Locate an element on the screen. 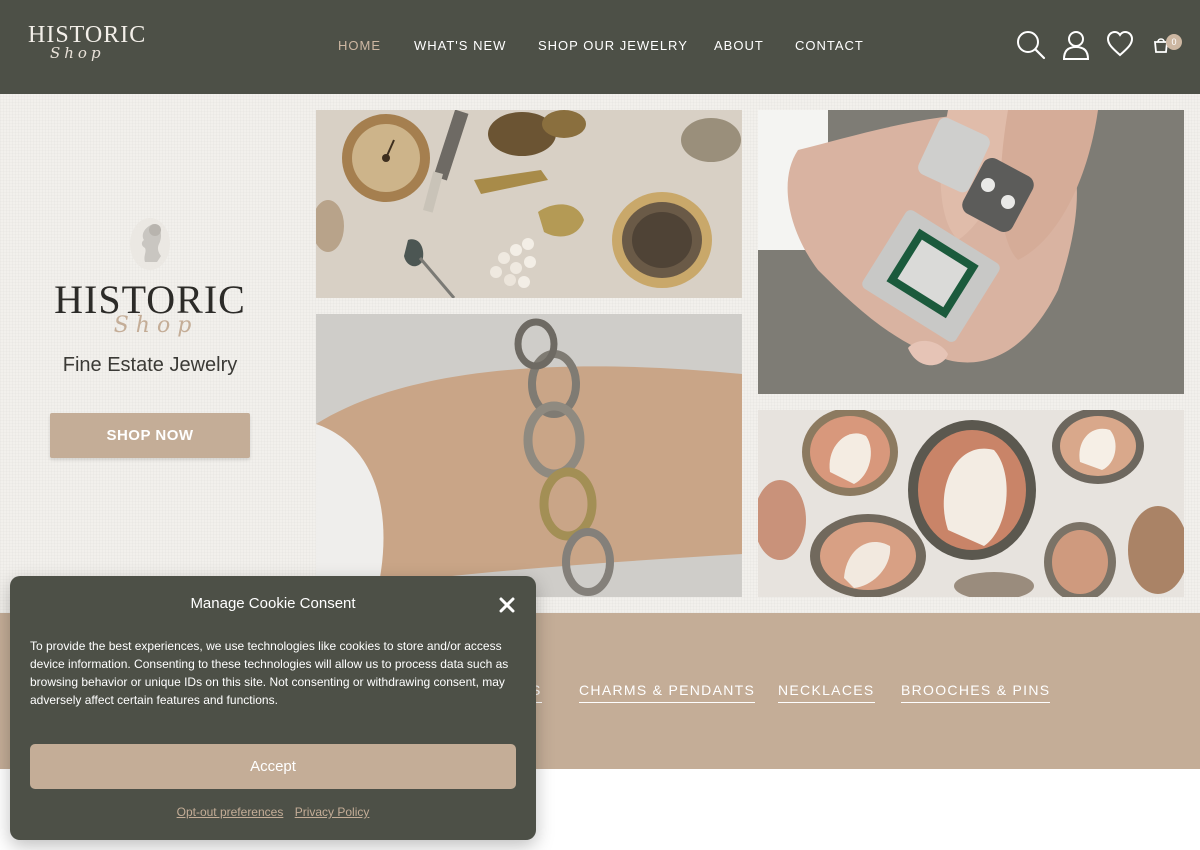 This screenshot has height=850, width=1200. category-link-charms-pendants: CHARMS & PENDANTS is located at coordinates (667, 692).